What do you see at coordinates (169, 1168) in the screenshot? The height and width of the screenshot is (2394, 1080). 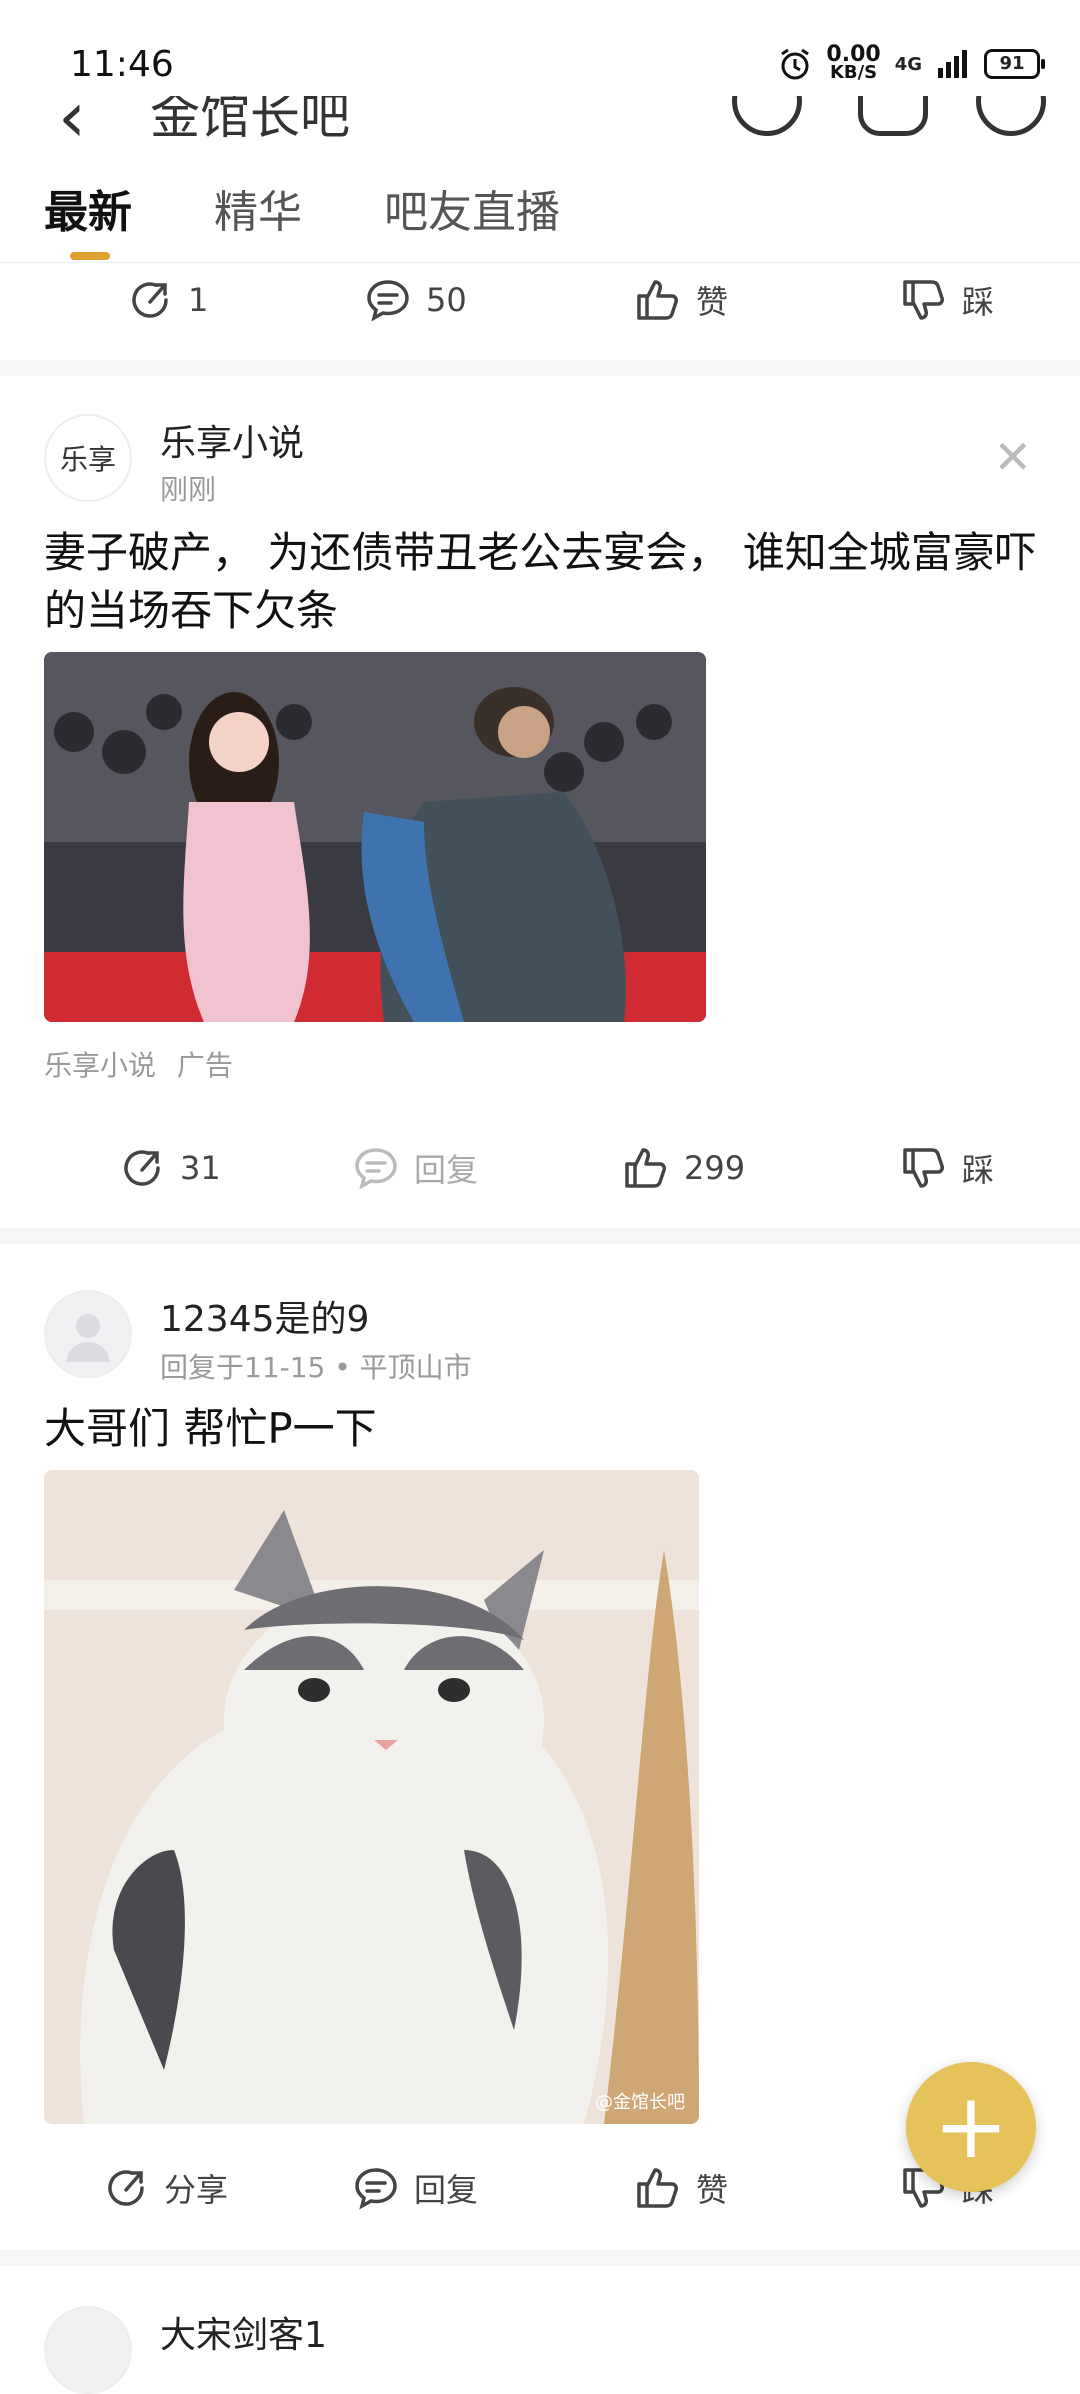 I see `share-button: 31` at bounding box center [169, 1168].